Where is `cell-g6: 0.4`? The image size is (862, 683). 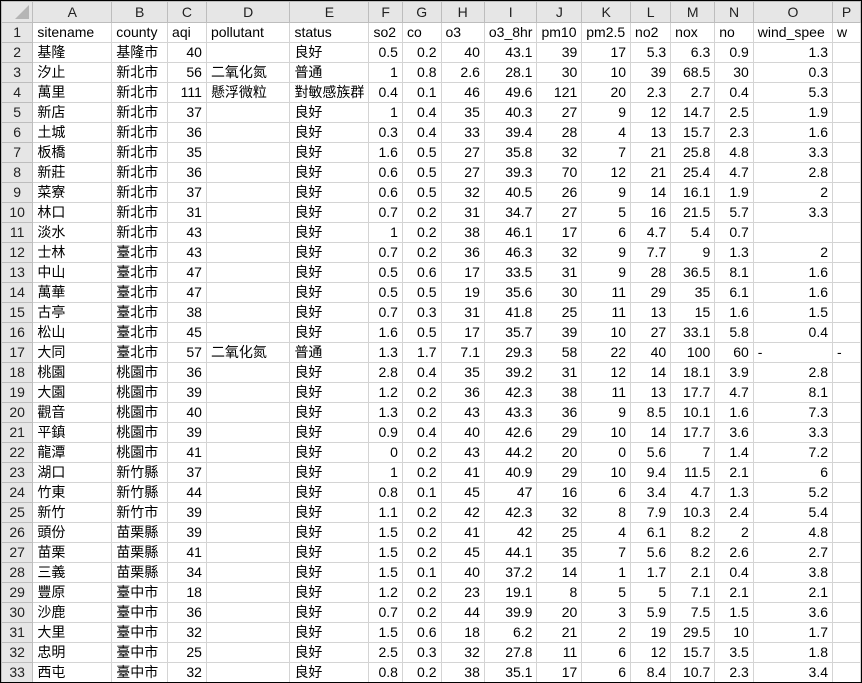
cell-g6: 0.4 is located at coordinates (421, 132).